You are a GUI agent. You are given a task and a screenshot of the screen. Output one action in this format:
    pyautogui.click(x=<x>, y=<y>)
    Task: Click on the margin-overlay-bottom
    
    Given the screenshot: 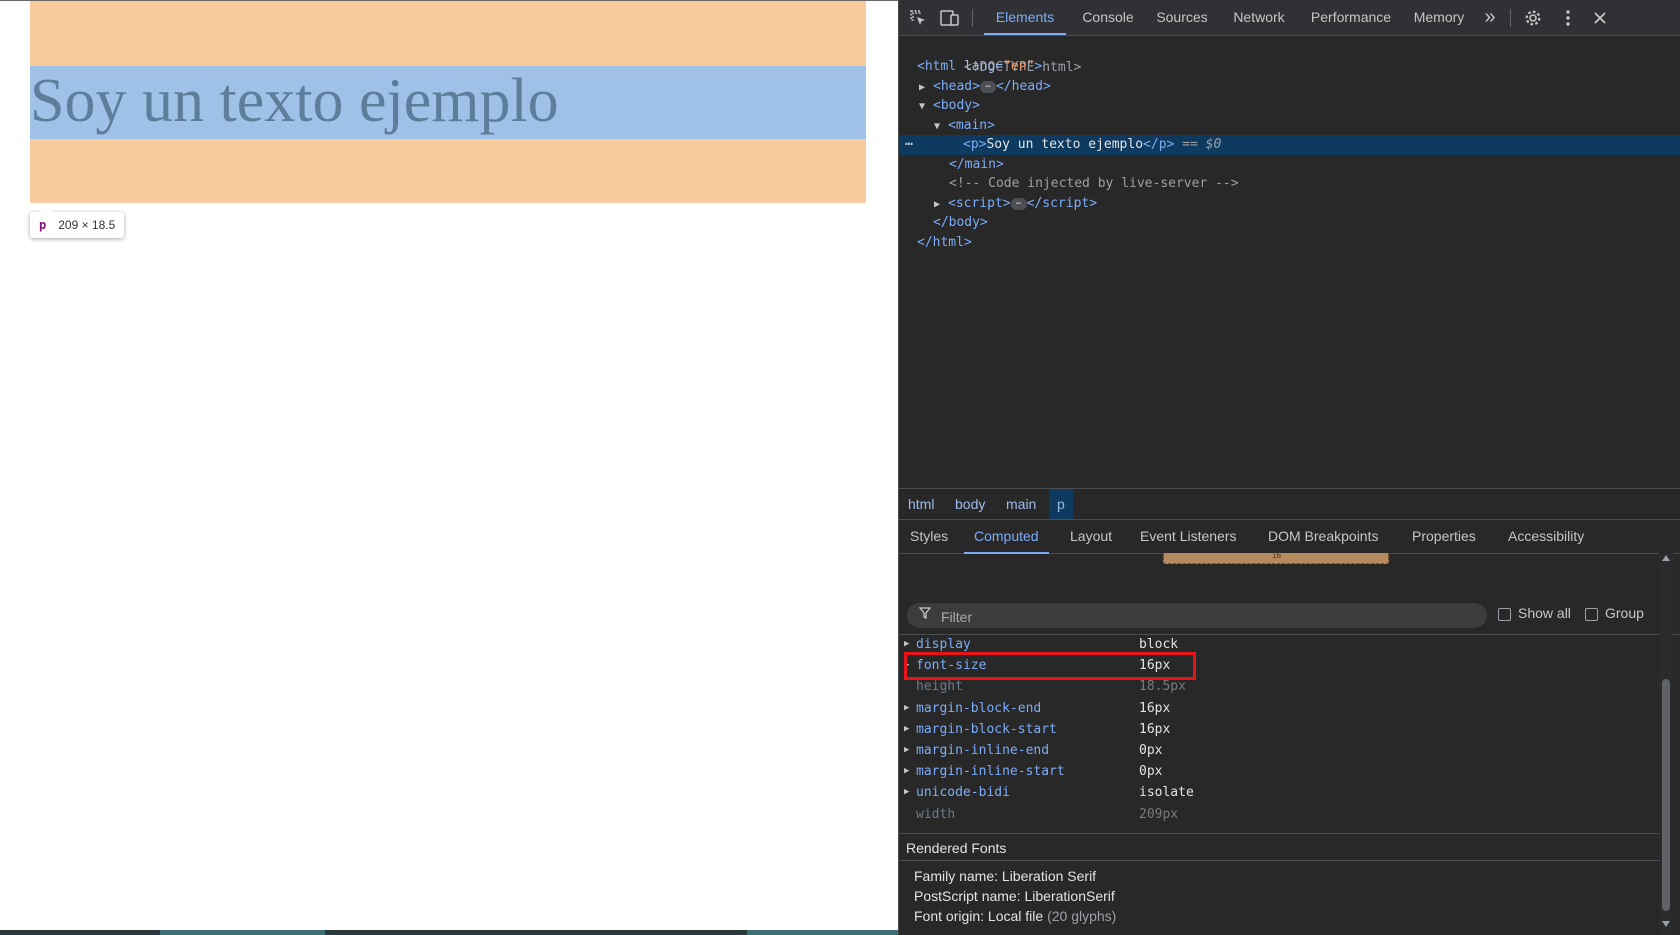 What is the action you would take?
    pyautogui.click(x=448, y=171)
    